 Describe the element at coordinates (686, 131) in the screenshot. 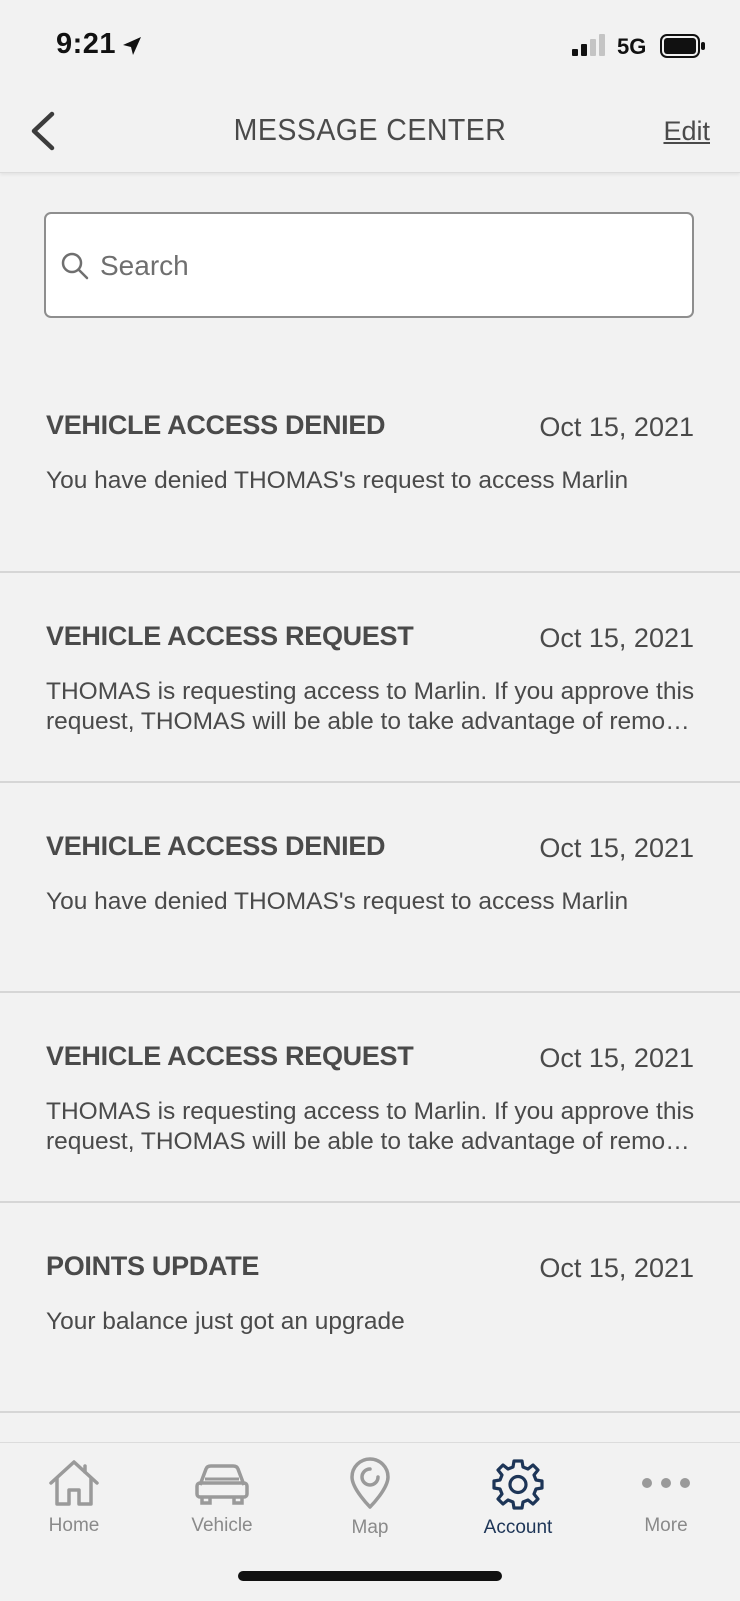

I see `edit-button: Edit` at that location.